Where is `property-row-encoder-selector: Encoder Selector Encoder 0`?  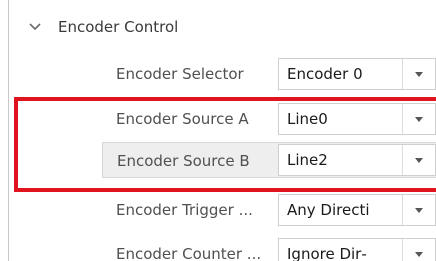 property-row-encoder-selector: Encoder Selector Encoder 0 is located at coordinates (269, 74).